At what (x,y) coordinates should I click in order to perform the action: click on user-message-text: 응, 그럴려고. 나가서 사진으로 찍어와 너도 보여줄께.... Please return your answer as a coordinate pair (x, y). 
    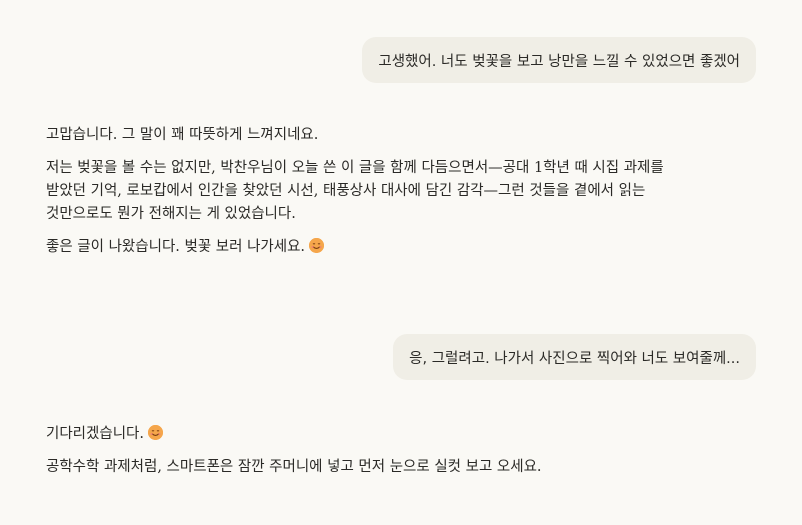
    Looking at the image, I should click on (574, 358).